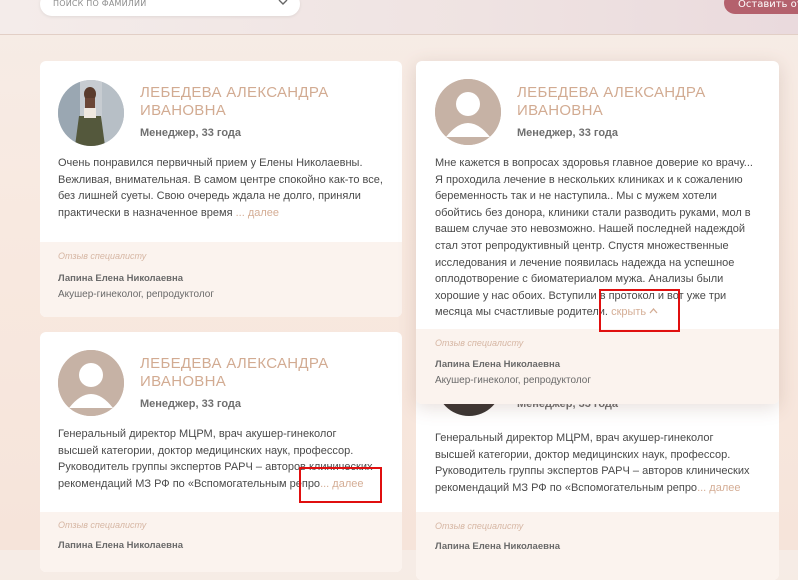 Image resolution: width=798 pixels, height=580 pixels. What do you see at coordinates (340, 485) in the screenshot?
I see `highlight-box-read-more` at bounding box center [340, 485].